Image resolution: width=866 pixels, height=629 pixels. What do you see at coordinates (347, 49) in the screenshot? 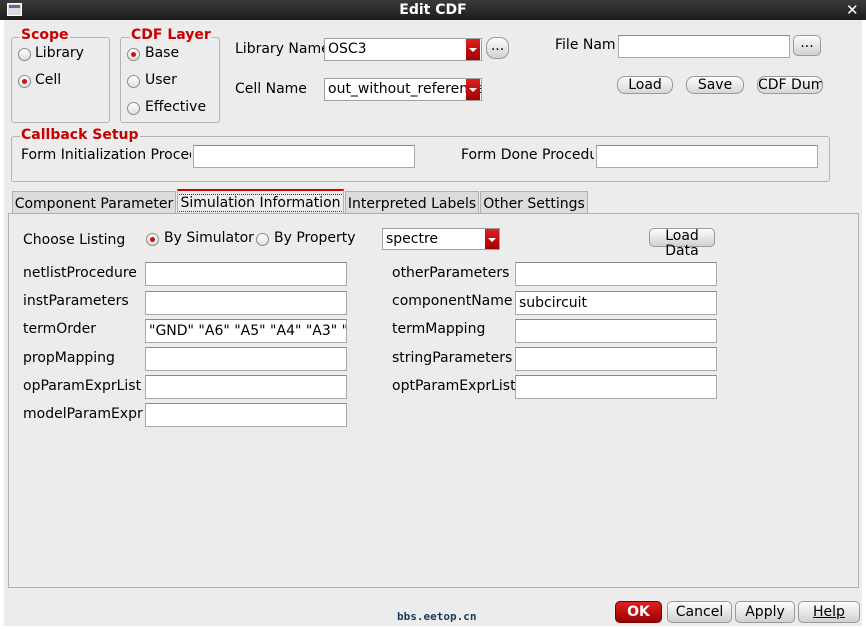
I see `library-name-value: OSC3` at bounding box center [347, 49].